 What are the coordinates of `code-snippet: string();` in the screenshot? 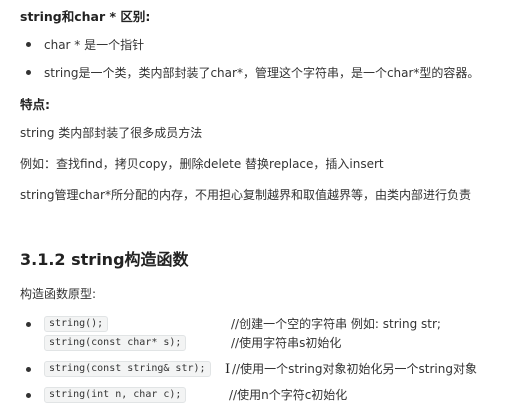 It's located at (76, 324).